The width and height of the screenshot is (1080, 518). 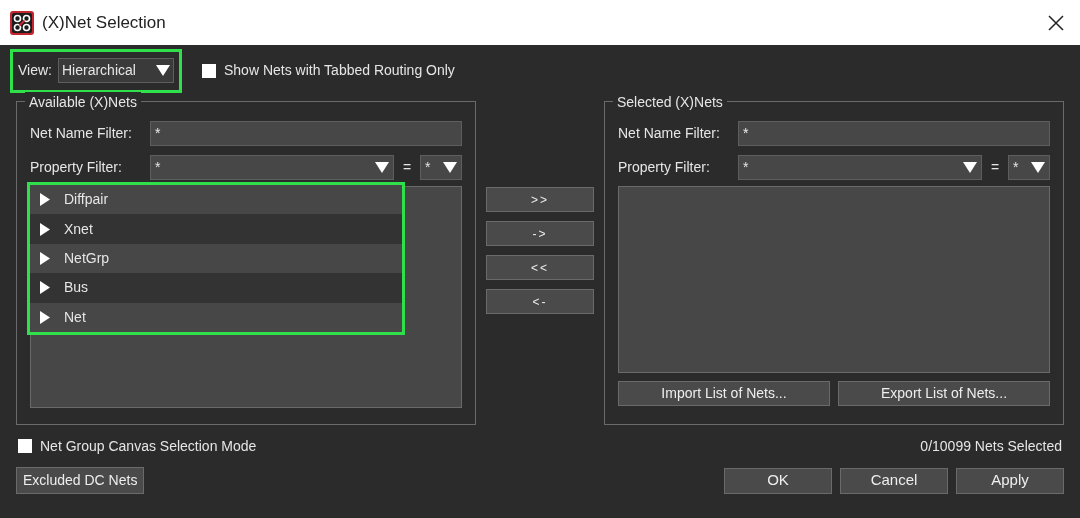 I want to click on tree-item-label: NetGrp, so click(x=87, y=258).